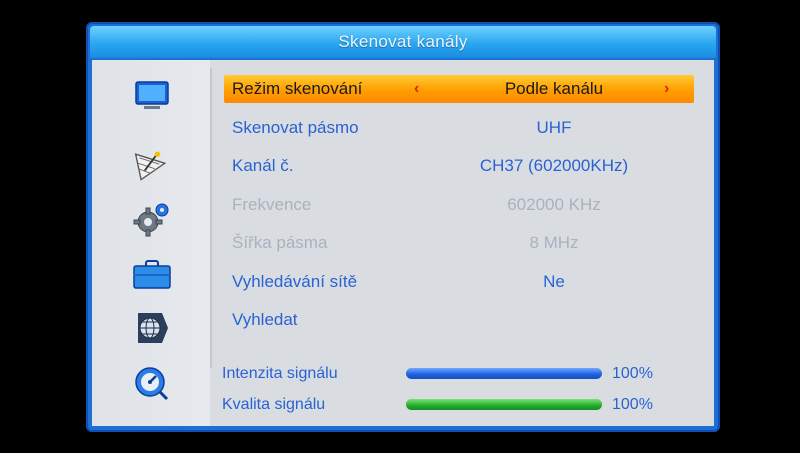 The width and height of the screenshot is (800, 453). What do you see at coordinates (554, 281) in the screenshot?
I see `network-search-value: Ne` at bounding box center [554, 281].